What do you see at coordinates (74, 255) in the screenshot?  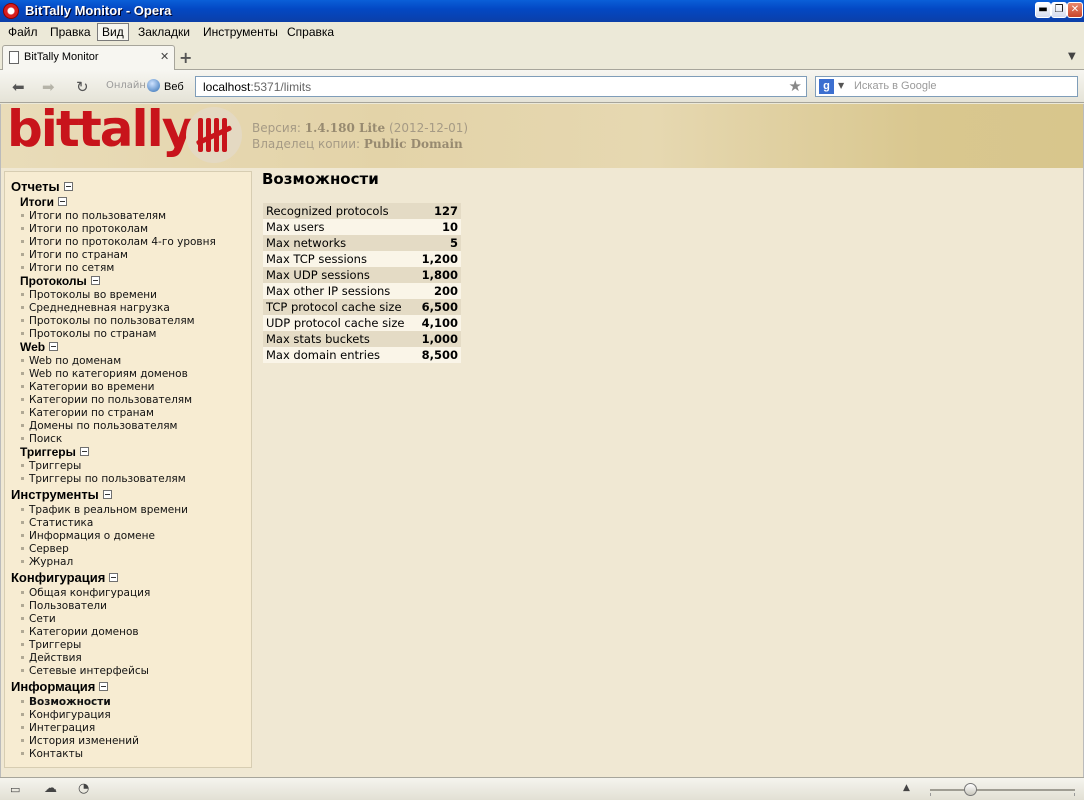 I see `sidebar-link: Итоги по странам` at bounding box center [74, 255].